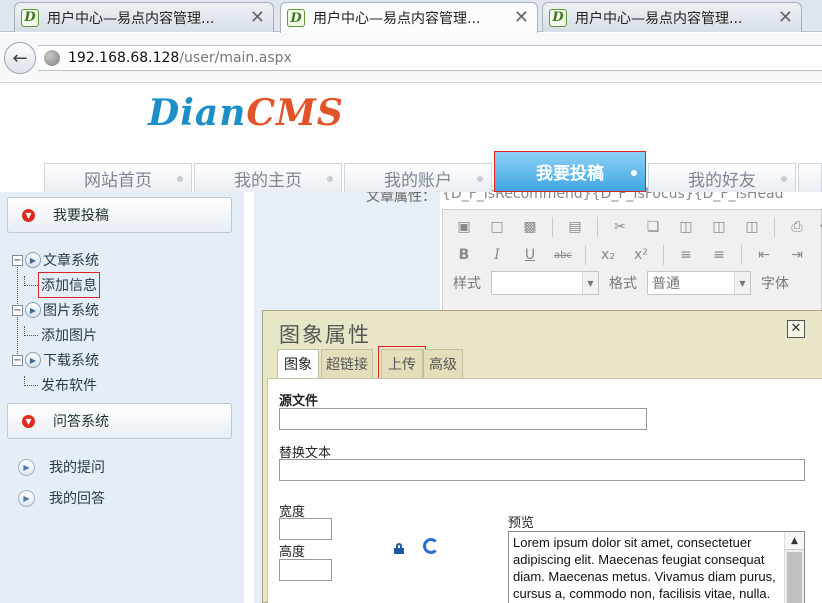 This screenshot has width=822, height=603. What do you see at coordinates (810, 177) in the screenshot?
I see `nav-overflow` at bounding box center [810, 177].